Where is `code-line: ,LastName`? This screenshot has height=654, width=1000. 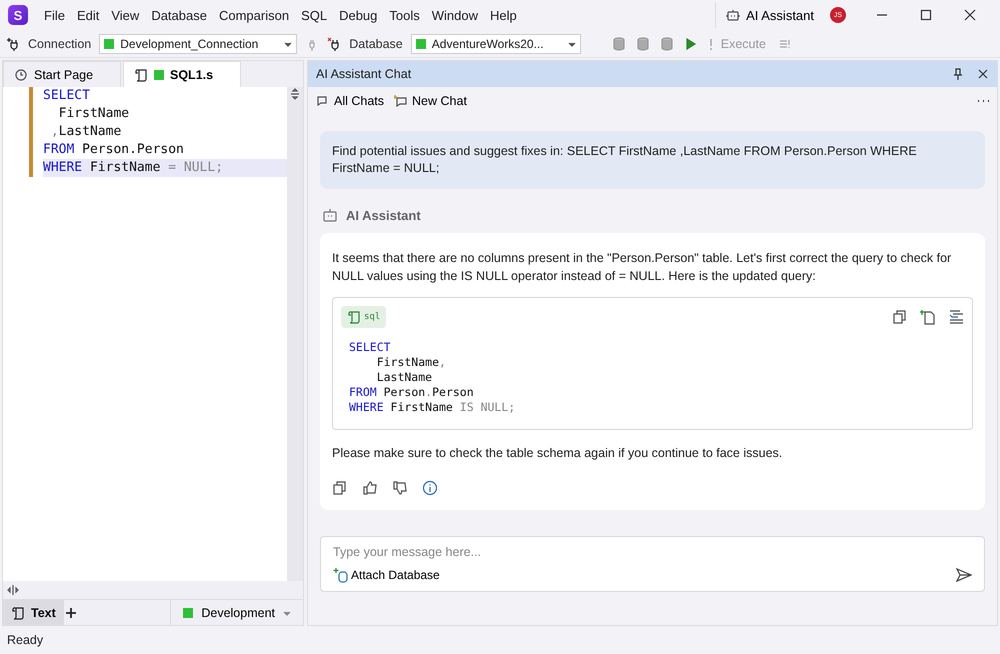 code-line: ,LastName is located at coordinates (86, 132).